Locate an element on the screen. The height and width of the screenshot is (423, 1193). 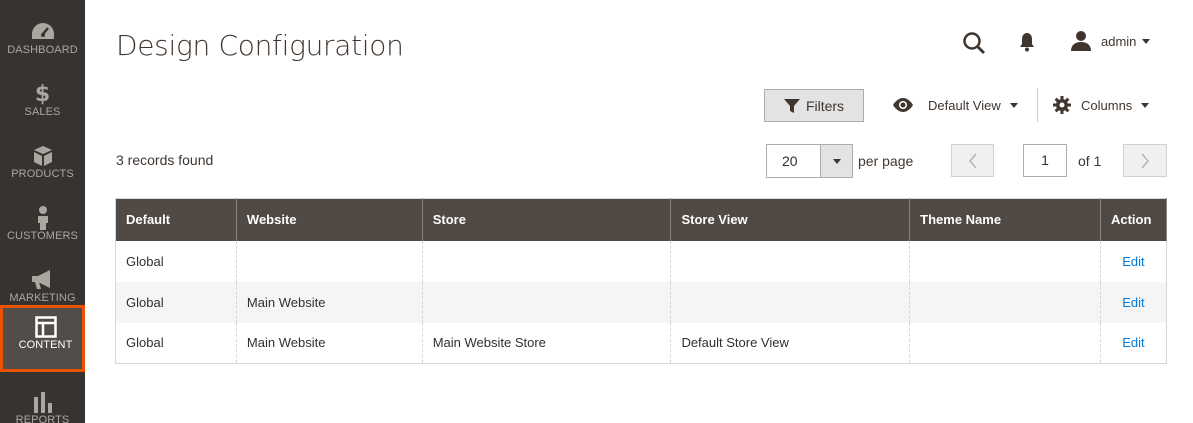
sidebar-item-products: PRODUCTS is located at coordinates (42, 165).